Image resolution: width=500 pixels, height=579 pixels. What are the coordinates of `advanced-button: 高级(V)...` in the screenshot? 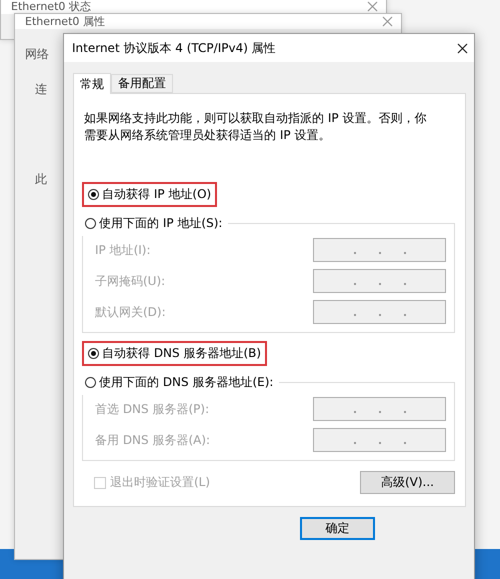 It's located at (407, 482).